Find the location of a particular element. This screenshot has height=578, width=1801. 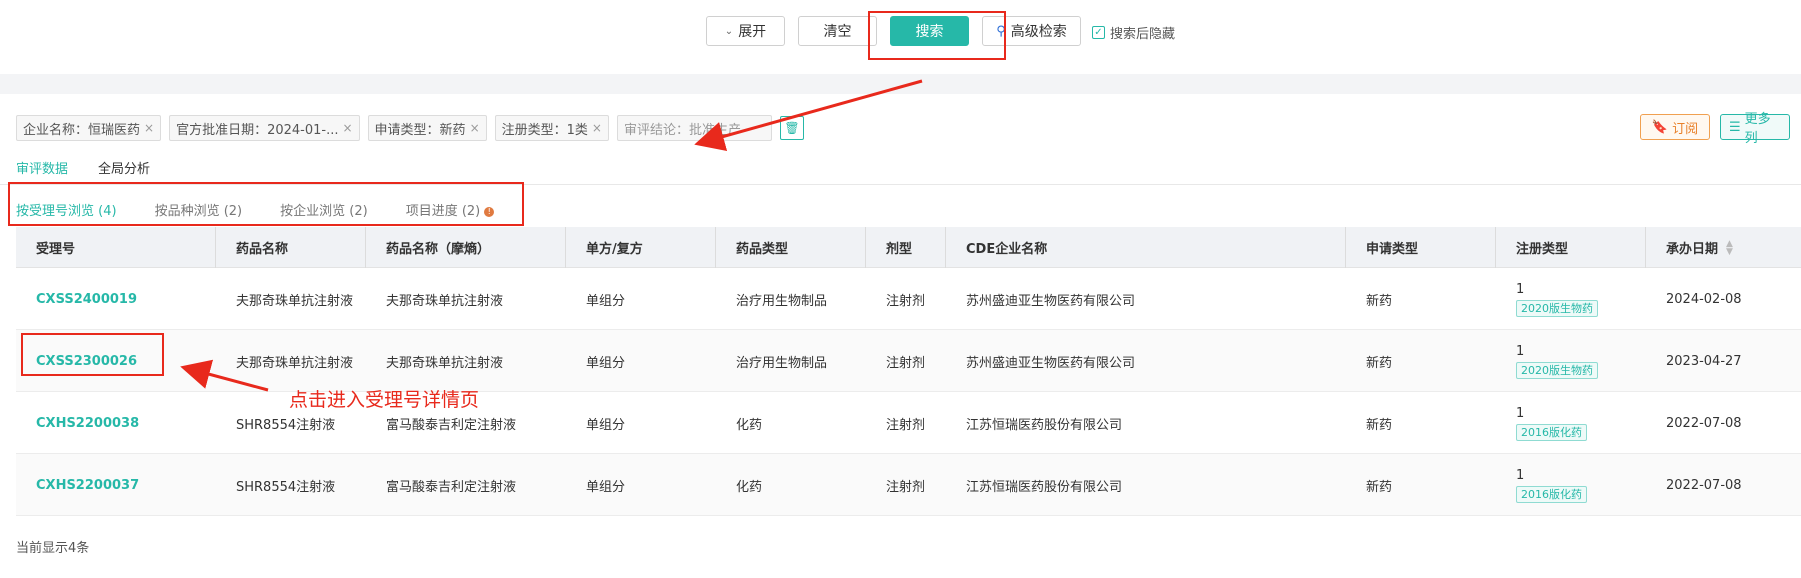

hide-after-search-label: 搜索后隐藏 is located at coordinates (1143, 34).